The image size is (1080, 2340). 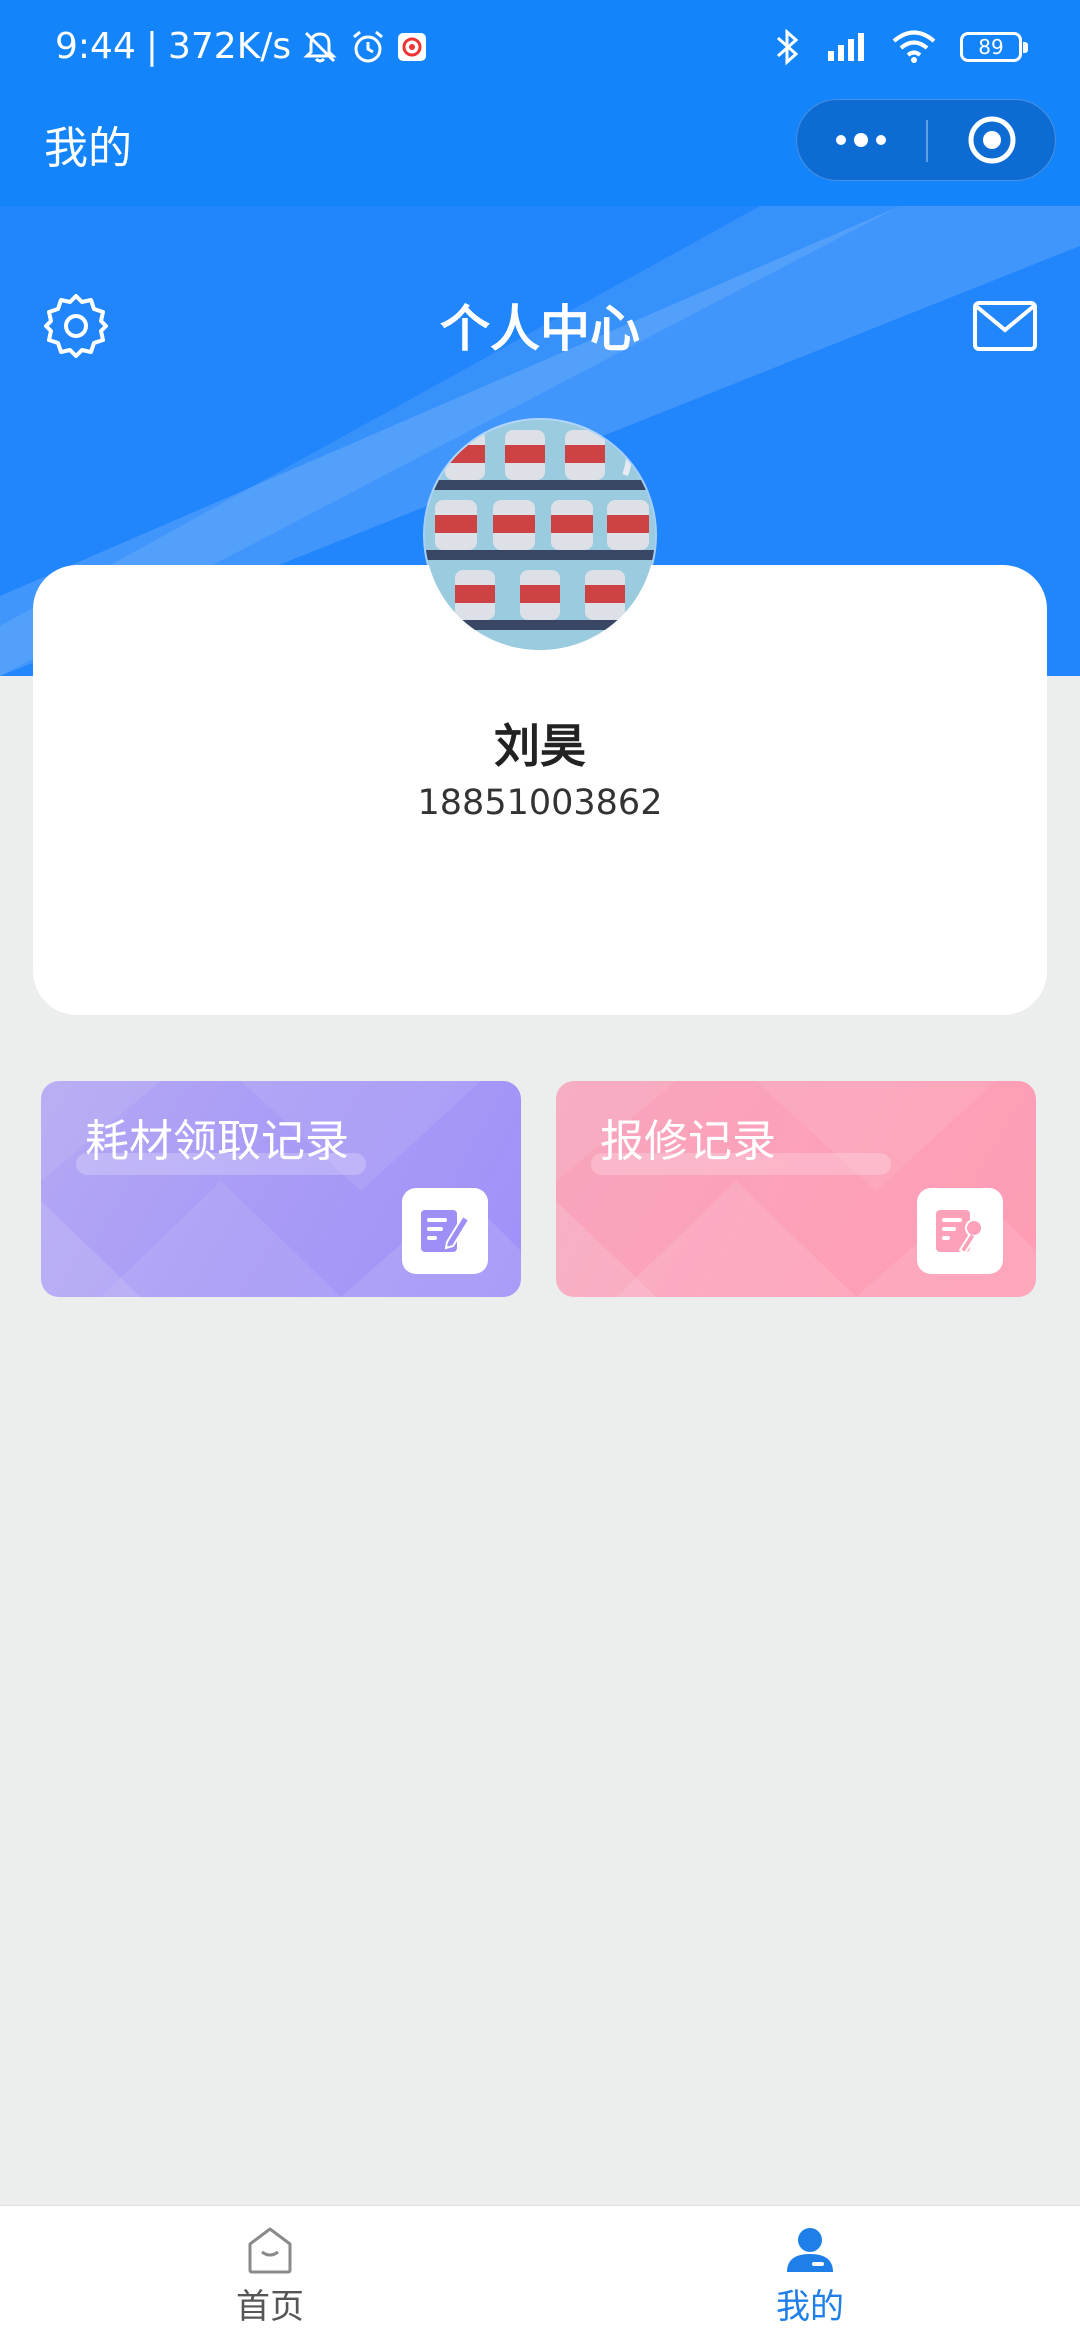 What do you see at coordinates (229, 46) in the screenshot?
I see `network-speed: 372K/s` at bounding box center [229, 46].